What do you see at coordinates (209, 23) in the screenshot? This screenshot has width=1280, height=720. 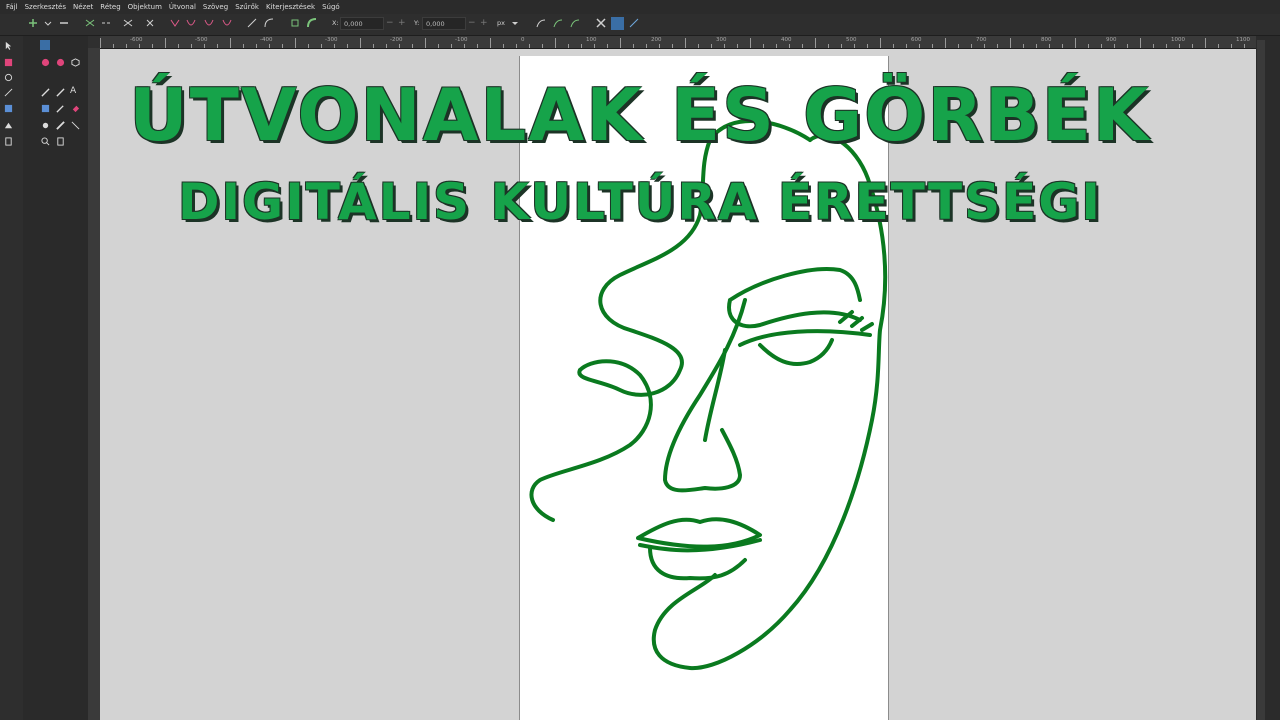 I see `symmetric-node-icon` at bounding box center [209, 23].